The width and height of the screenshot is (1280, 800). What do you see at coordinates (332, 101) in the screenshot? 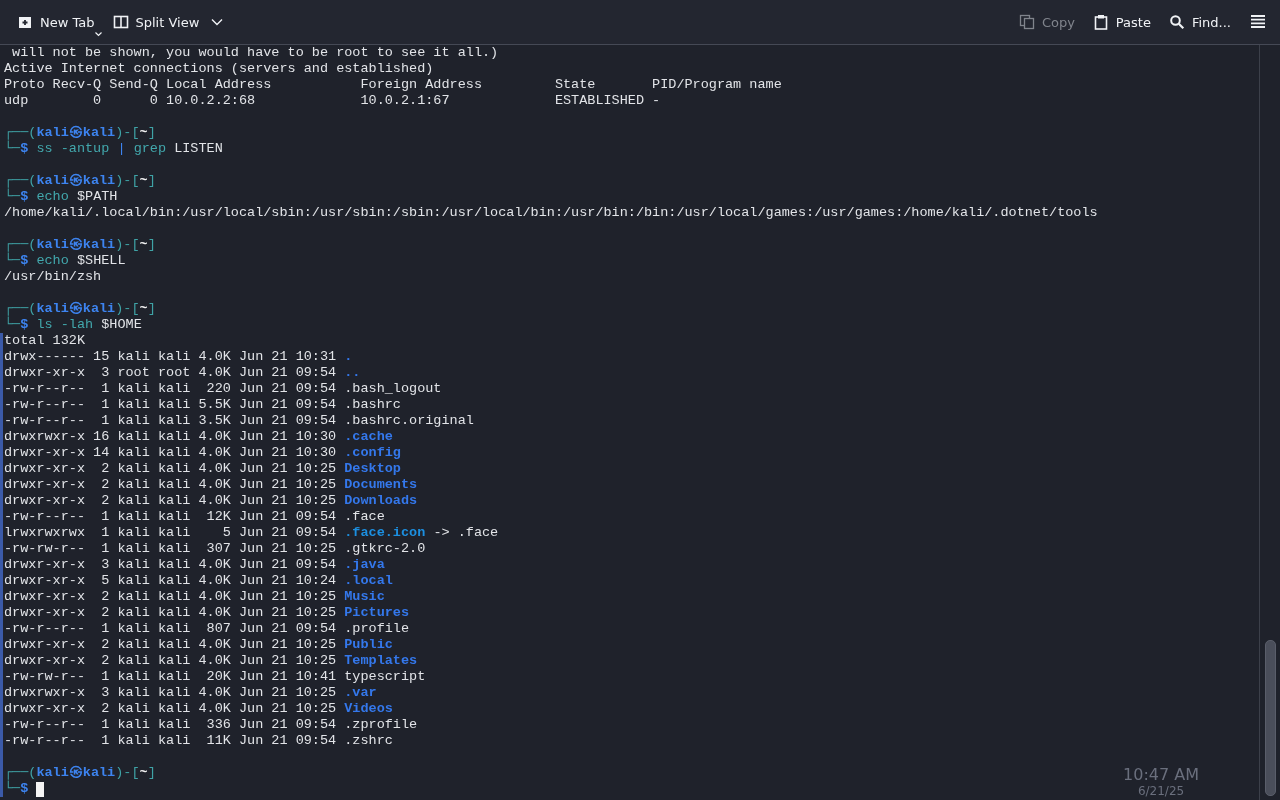
I see `output-line: udp 0 0 10.0.2.2:68 10.0.2.1:67 ESTABLISHED -` at bounding box center [332, 101].